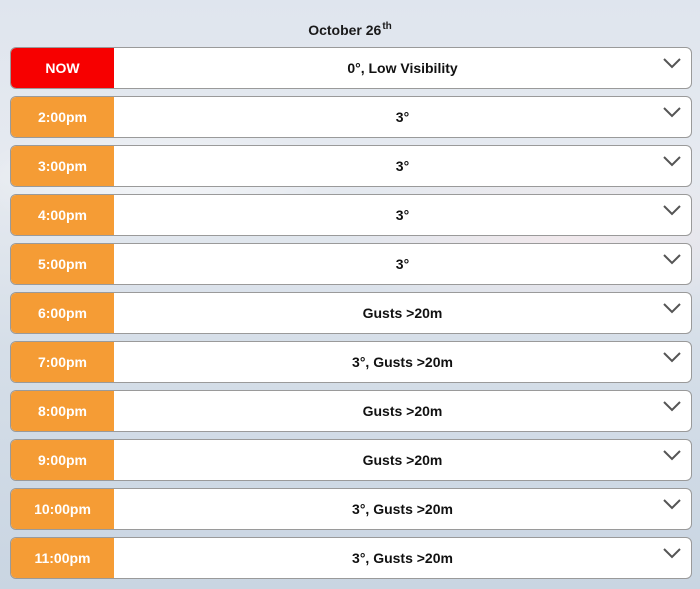 Image resolution: width=700 pixels, height=589 pixels. What do you see at coordinates (351, 117) in the screenshot?
I see `forecast-row: 2:00pm 3°` at bounding box center [351, 117].